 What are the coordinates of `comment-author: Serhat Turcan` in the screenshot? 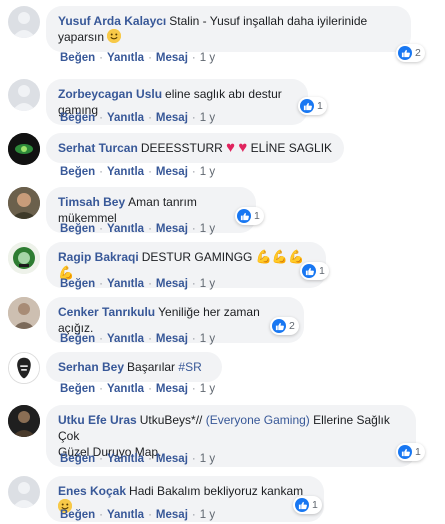 It's located at (98, 148).